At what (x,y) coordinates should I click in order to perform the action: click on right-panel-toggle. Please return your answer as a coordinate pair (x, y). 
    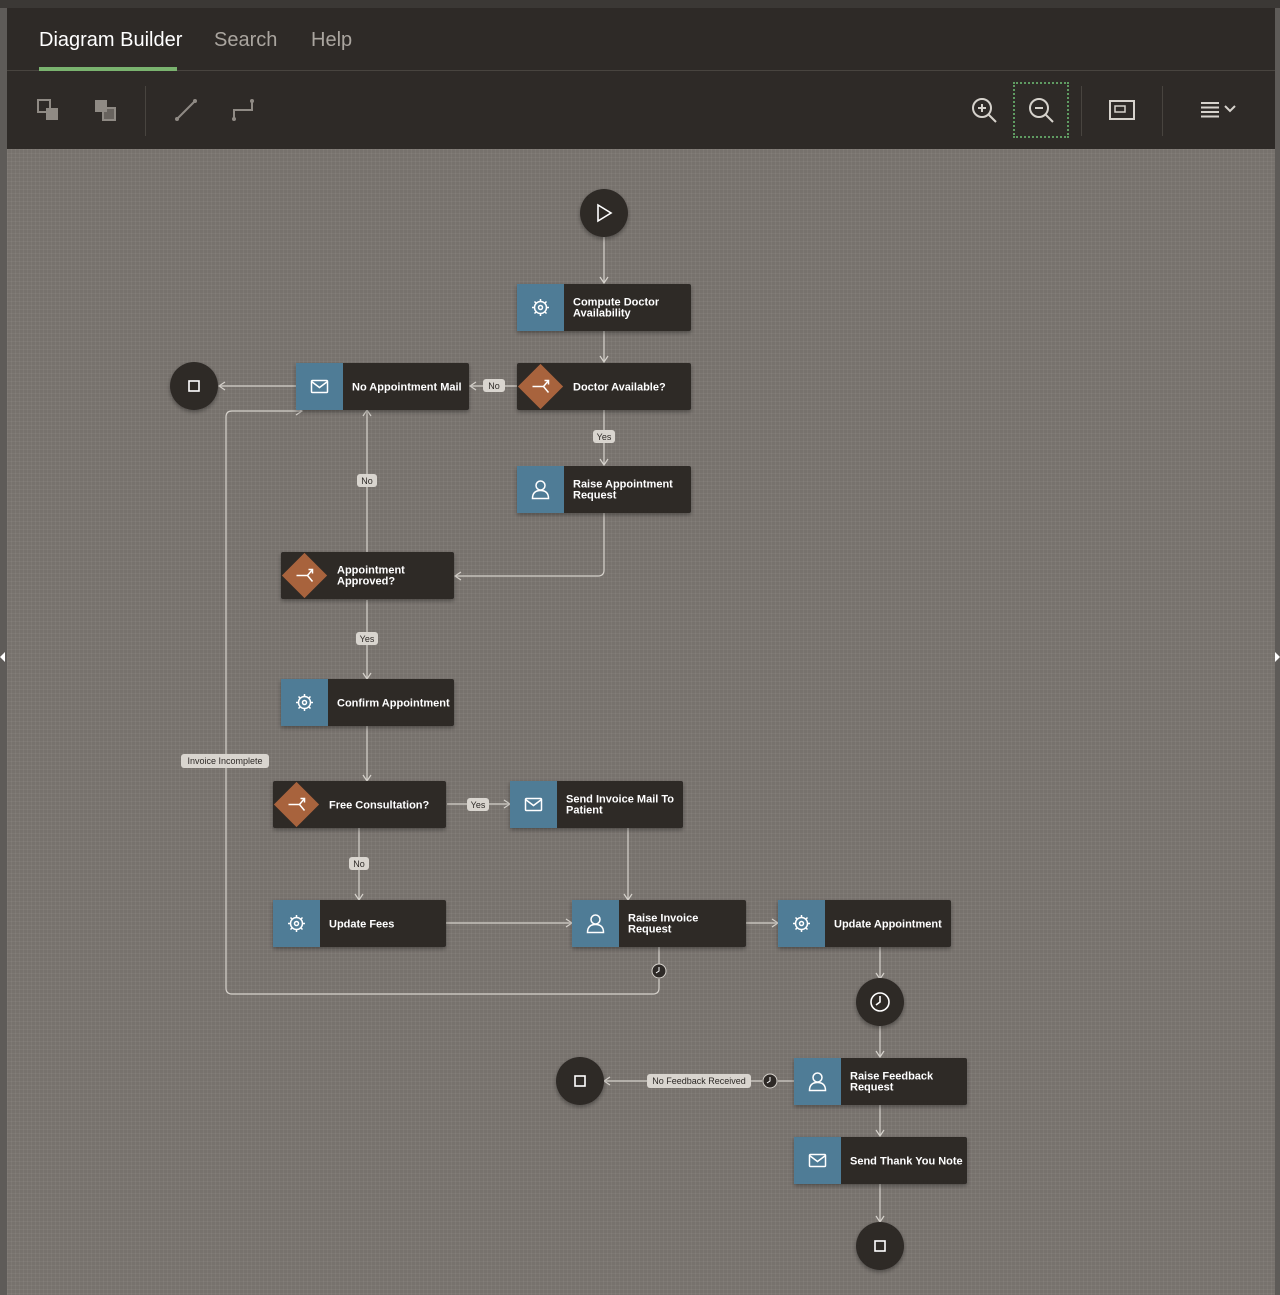
    Looking at the image, I should click on (1277, 657).